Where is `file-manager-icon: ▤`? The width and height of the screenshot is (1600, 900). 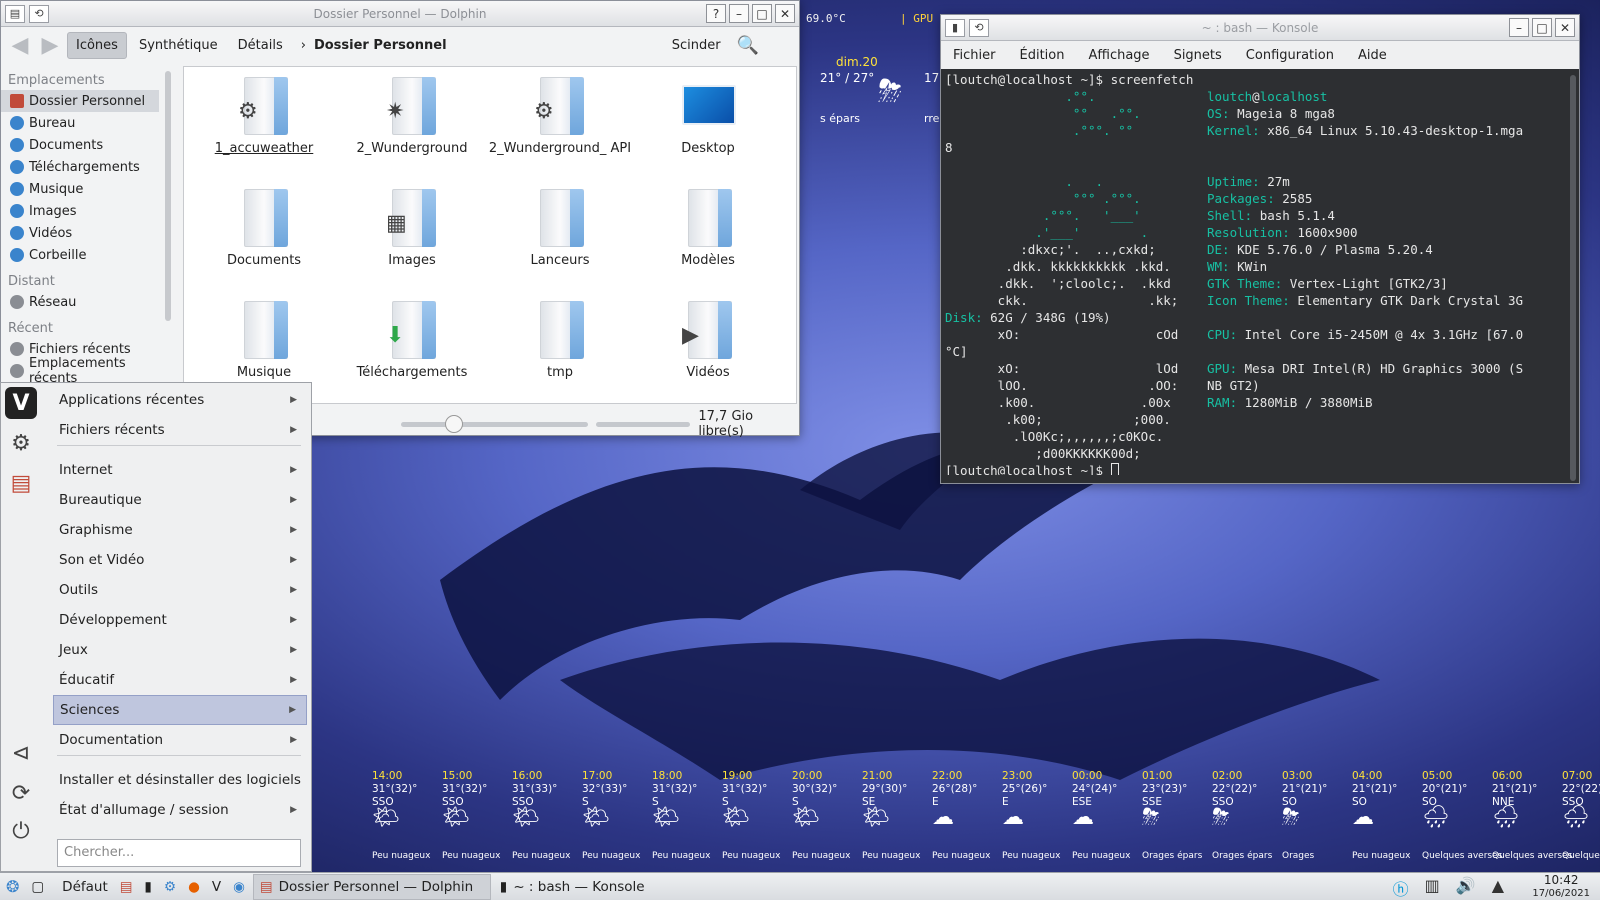 file-manager-icon: ▤ is located at coordinates (21, 483).